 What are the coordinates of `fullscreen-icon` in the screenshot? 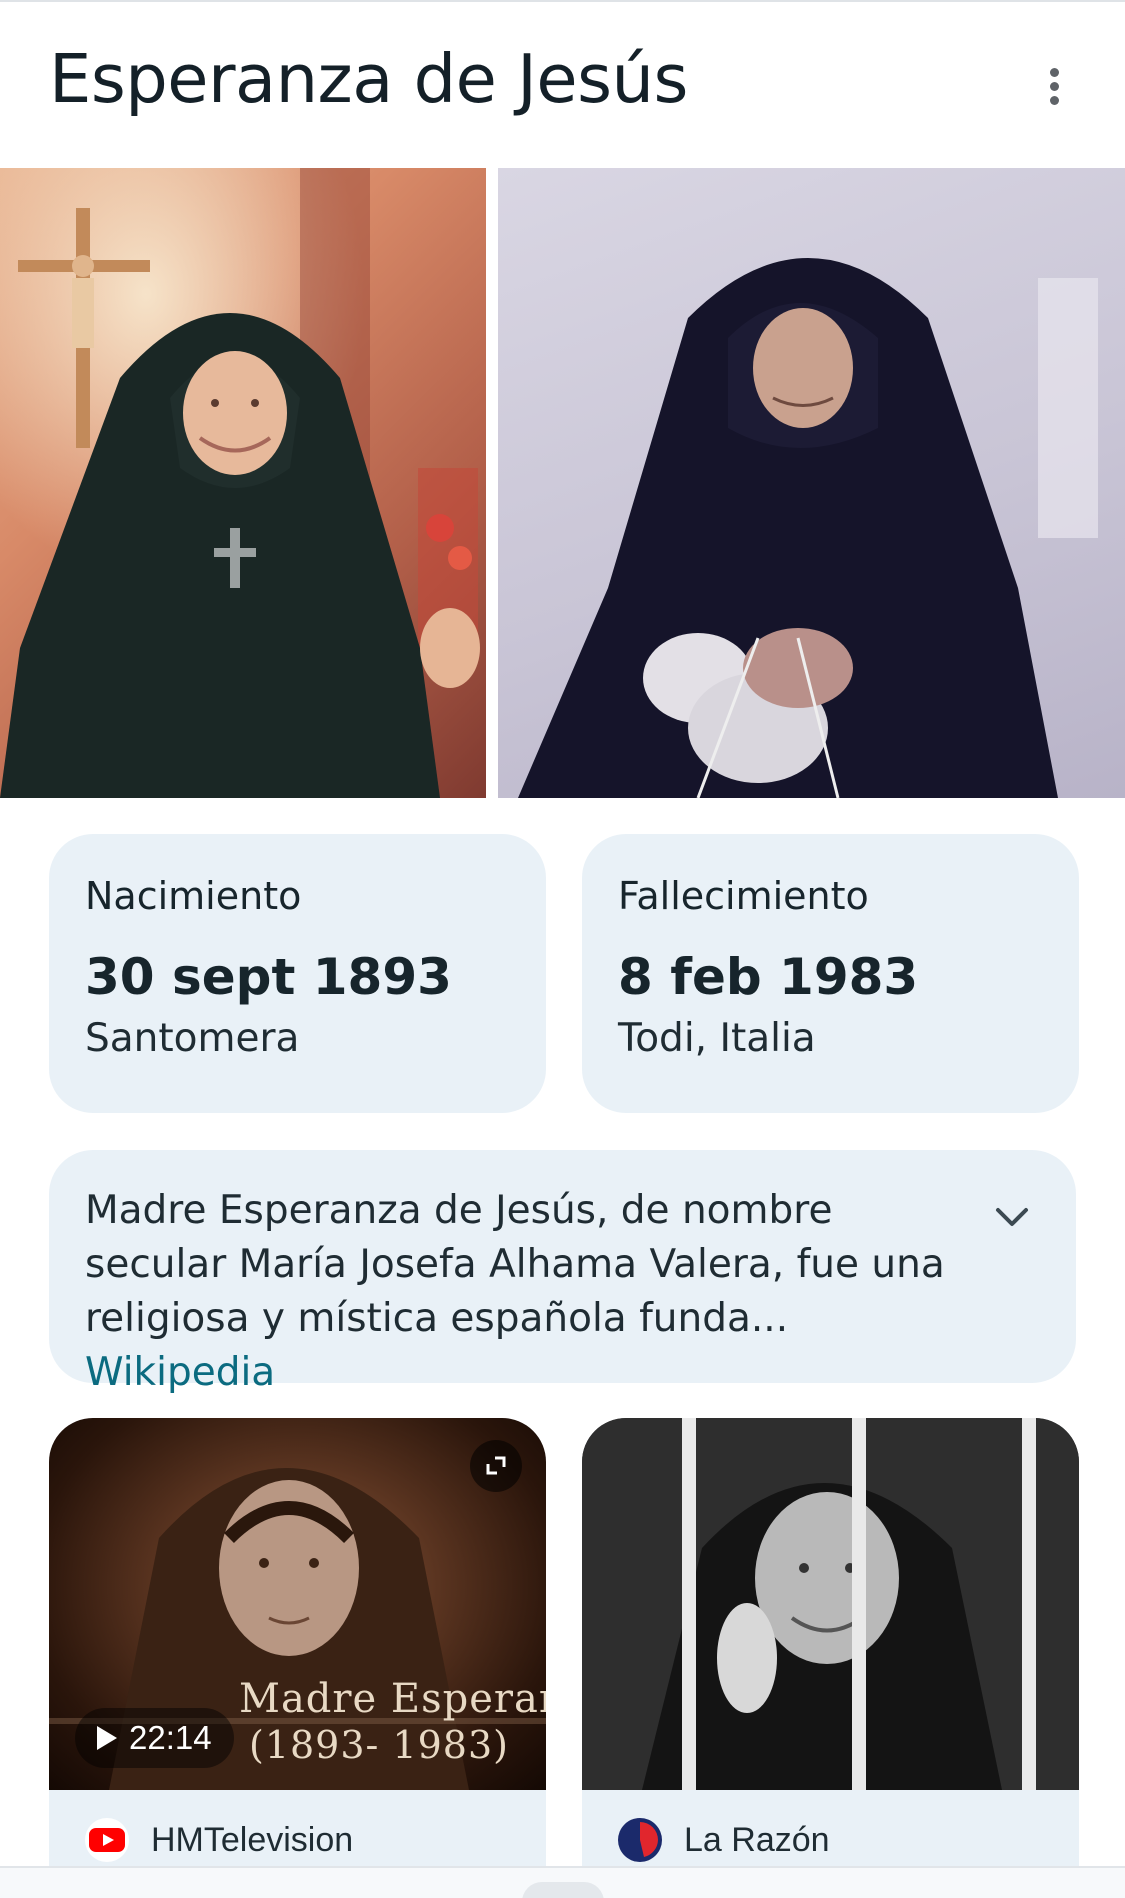 It's located at (496, 1465).